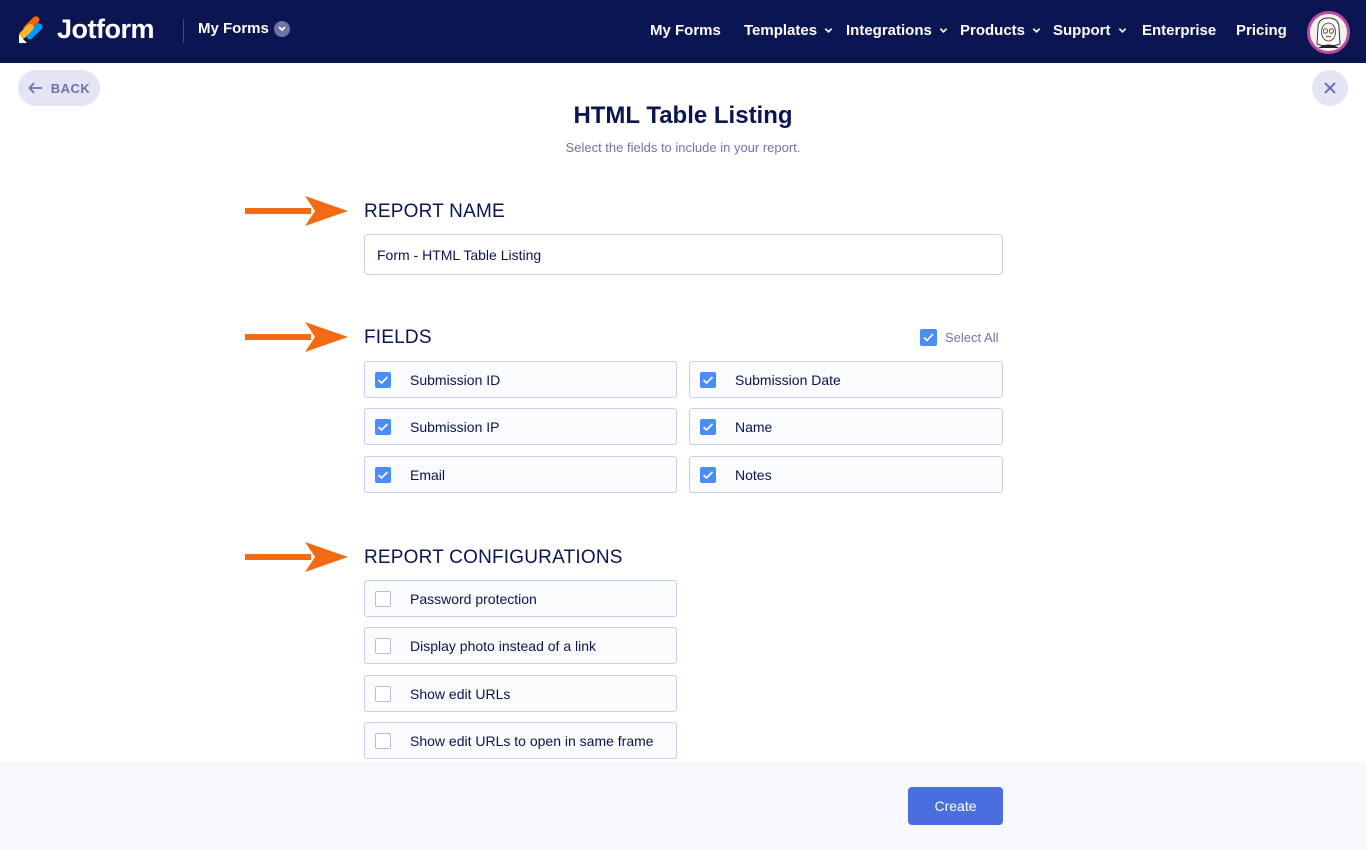  What do you see at coordinates (434, 211) in the screenshot?
I see `report-name-heading: REPORT NAME` at bounding box center [434, 211].